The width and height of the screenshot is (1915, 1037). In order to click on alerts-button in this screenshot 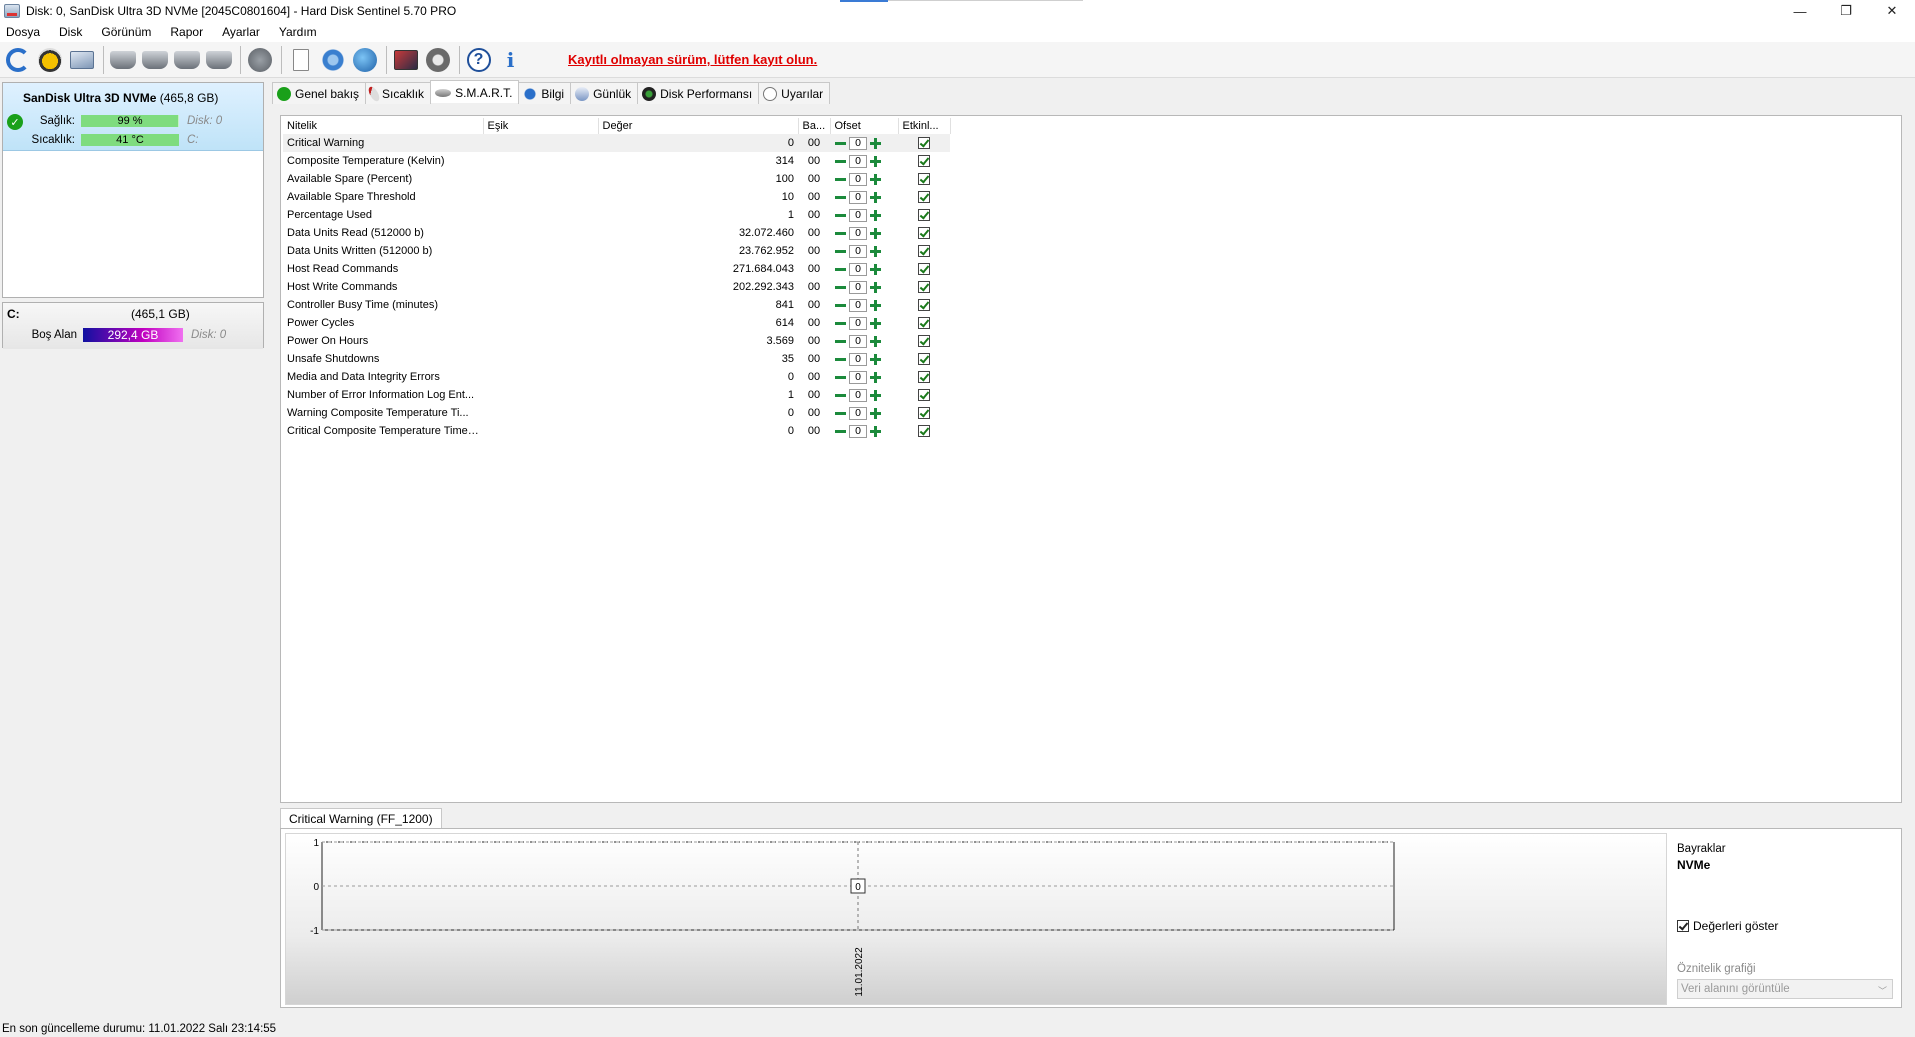, I will do `click(49, 60)`.